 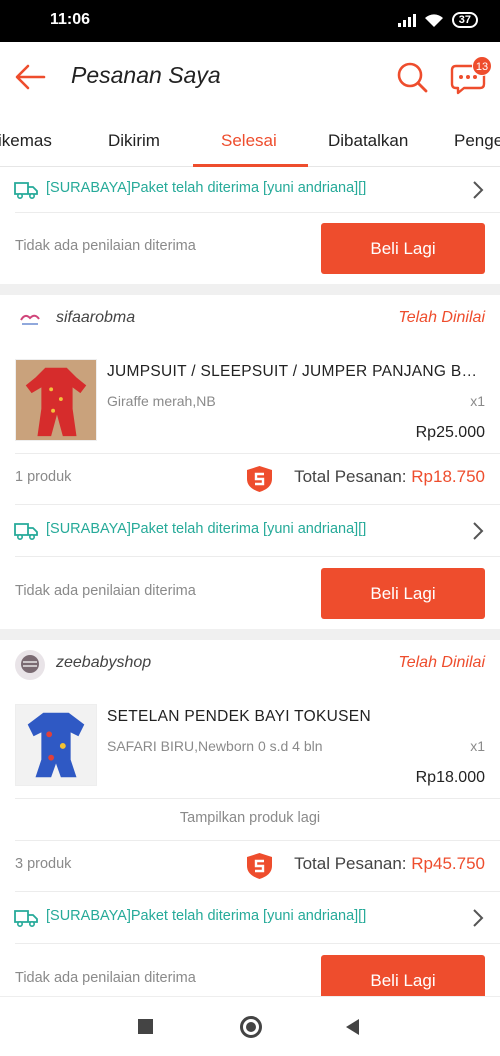 I want to click on product-count: 3 produk, so click(x=43, y=864).